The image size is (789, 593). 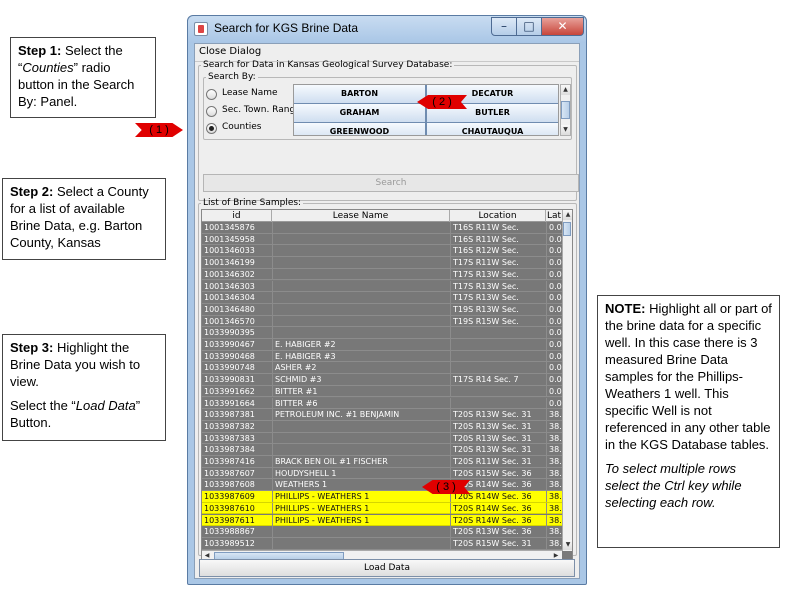 I want to click on table-row: 1001345876 T16S R11W Sec. 0.0, so click(x=382, y=228).